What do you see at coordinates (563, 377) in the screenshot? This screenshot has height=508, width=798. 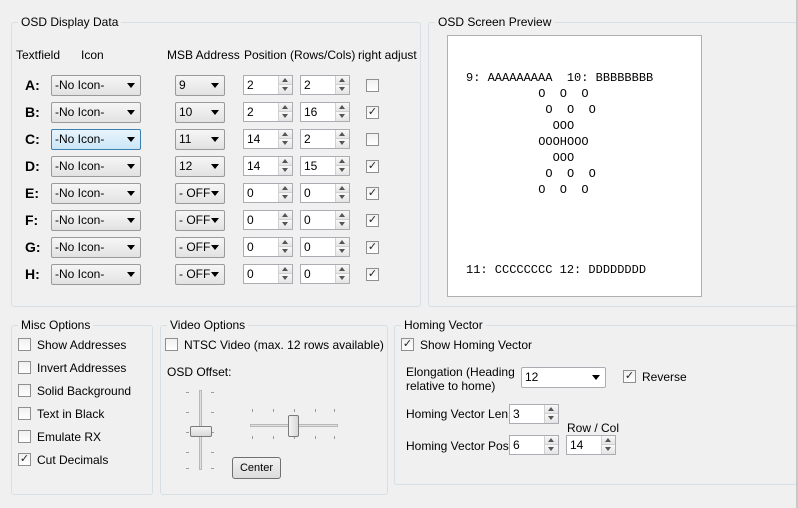 I see `elongation-select: 12` at bounding box center [563, 377].